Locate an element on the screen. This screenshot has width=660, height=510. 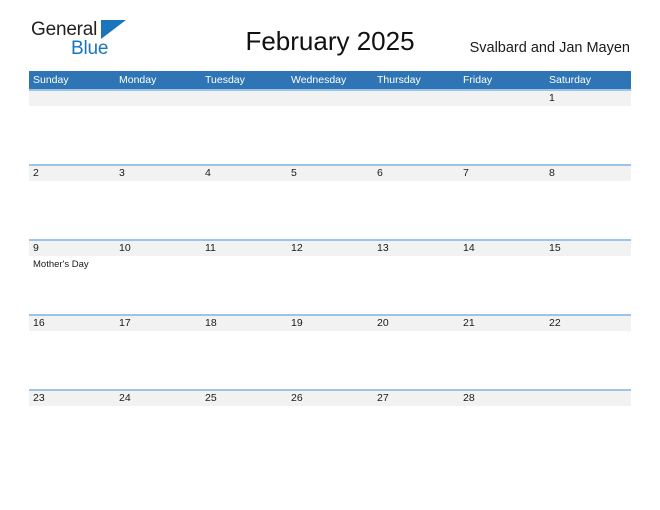
day-number: 11 is located at coordinates (244, 248).